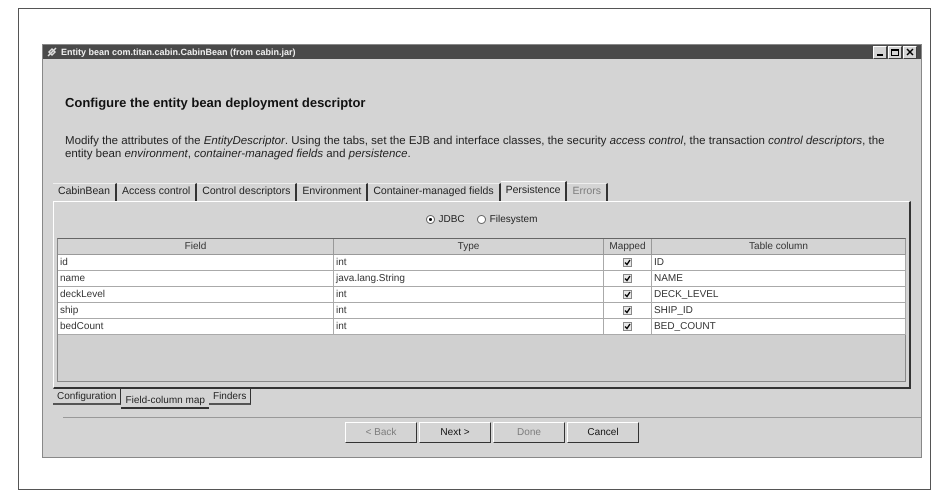 Image resolution: width=949 pixels, height=500 pixels. What do you see at coordinates (178, 52) in the screenshot?
I see `window-title: Entity bean com.titan.cabin.CabinBean (from cabin.jar)` at bounding box center [178, 52].